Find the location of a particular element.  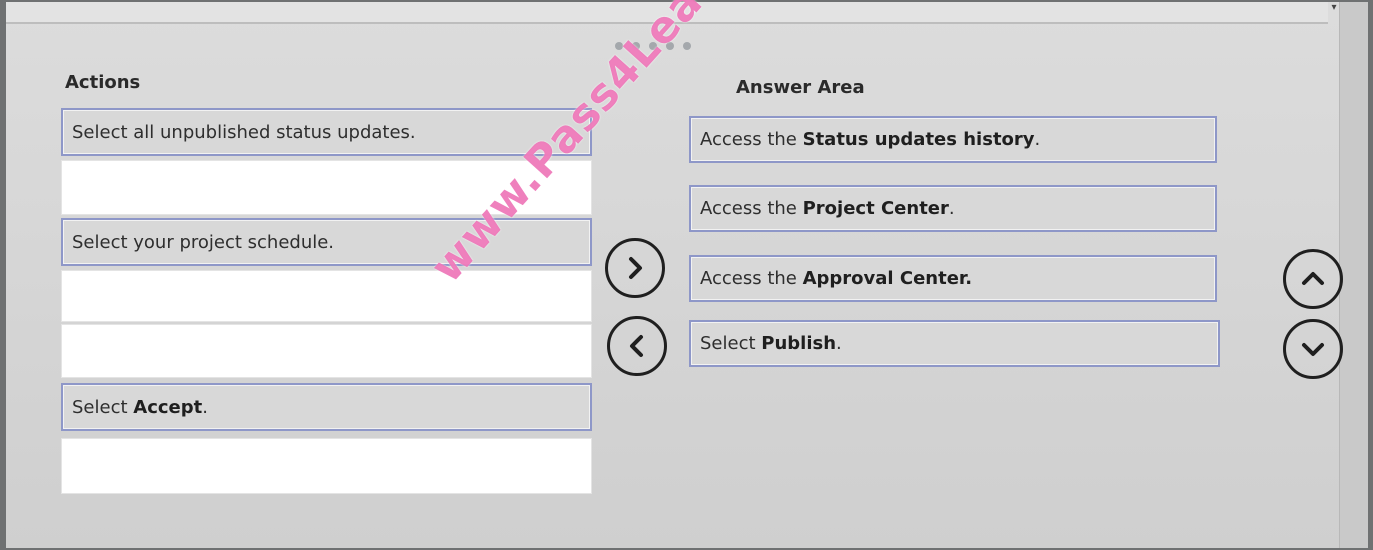

action-item-select-accept: Select Accept. is located at coordinates (326, 407).